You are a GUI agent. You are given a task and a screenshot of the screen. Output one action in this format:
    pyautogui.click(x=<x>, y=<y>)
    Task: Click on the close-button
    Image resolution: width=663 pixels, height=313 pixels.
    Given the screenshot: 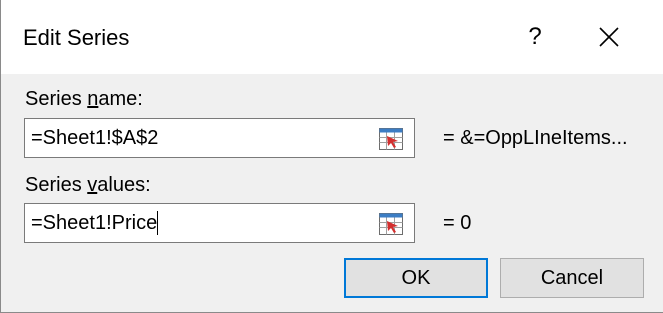 What is the action you would take?
    pyautogui.click(x=609, y=37)
    